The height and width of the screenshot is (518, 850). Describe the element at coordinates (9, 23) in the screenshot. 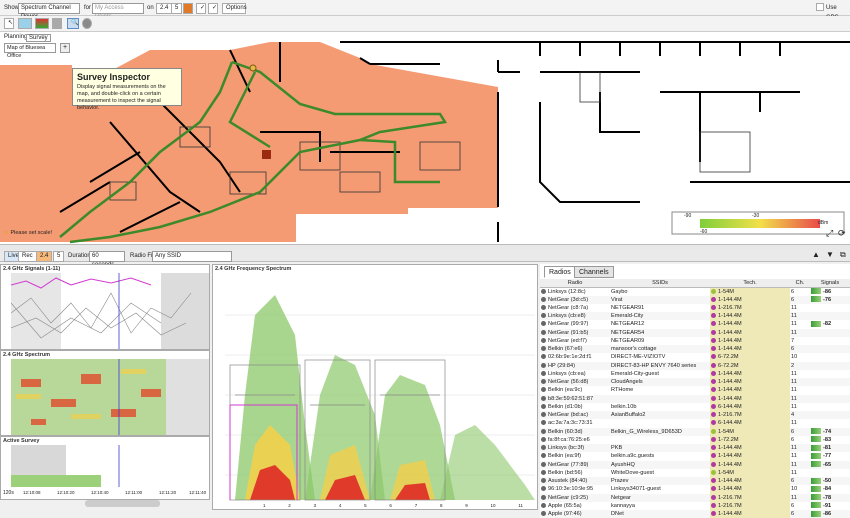

I see `pointer-icon: ↖` at that location.